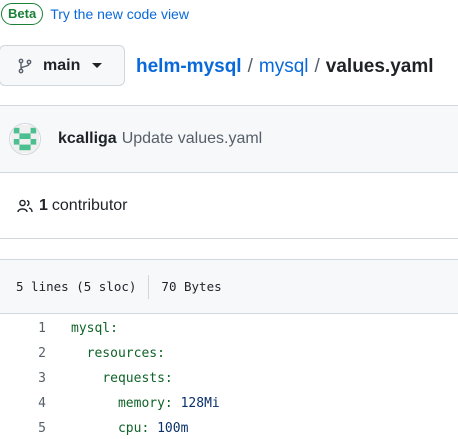 The width and height of the screenshot is (458, 439). I want to click on line-content: cpu: 100m, so click(129, 428).